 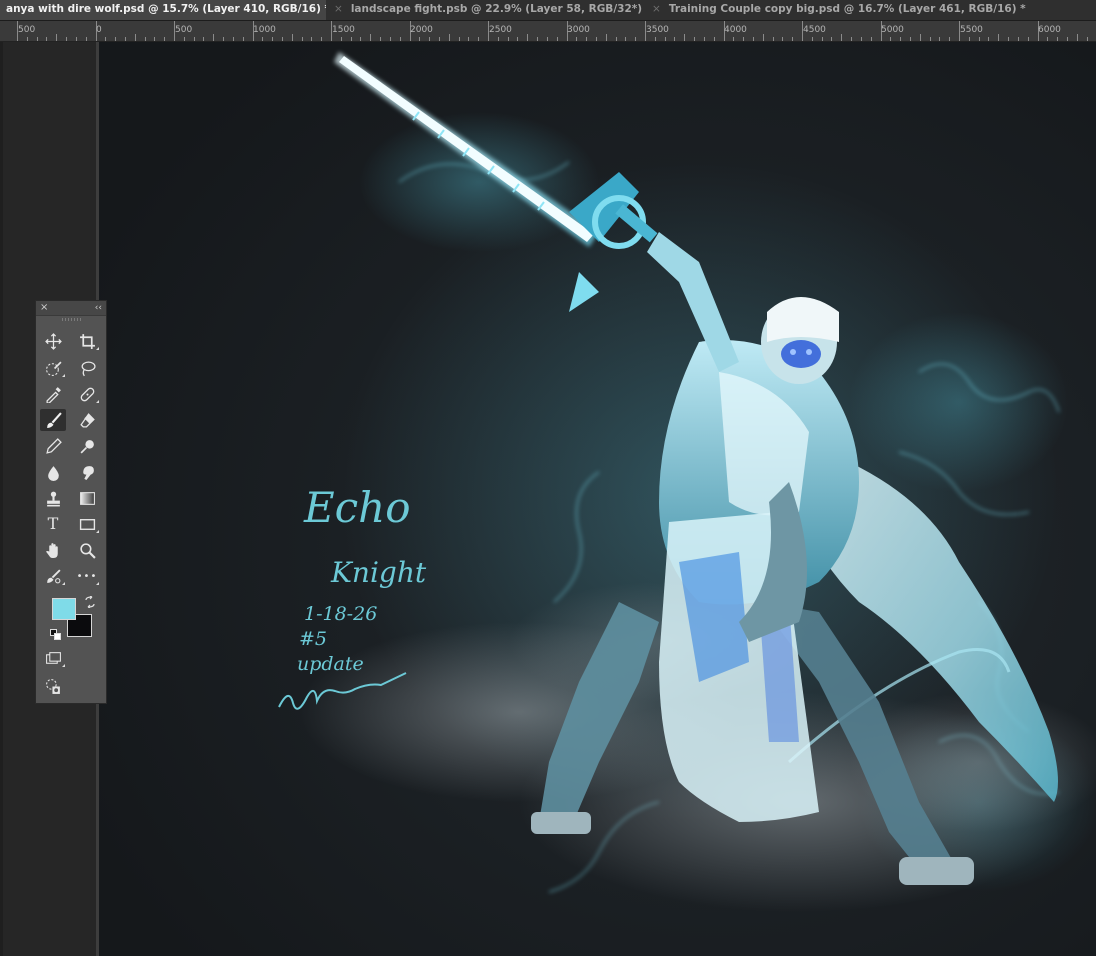 I want to click on ruler-label: 2000, so click(x=421, y=30).